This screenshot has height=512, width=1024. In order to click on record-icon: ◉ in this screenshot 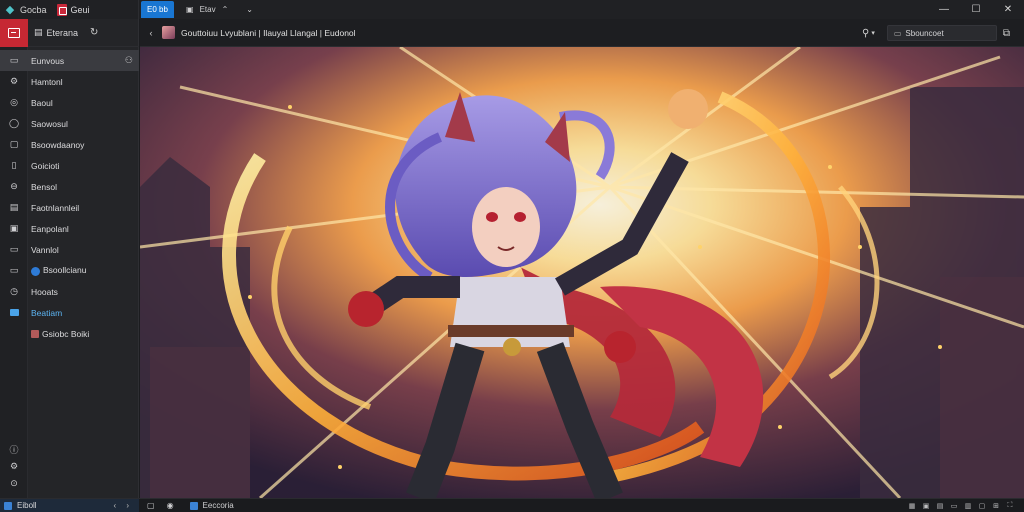, I will do `click(170, 505)`.